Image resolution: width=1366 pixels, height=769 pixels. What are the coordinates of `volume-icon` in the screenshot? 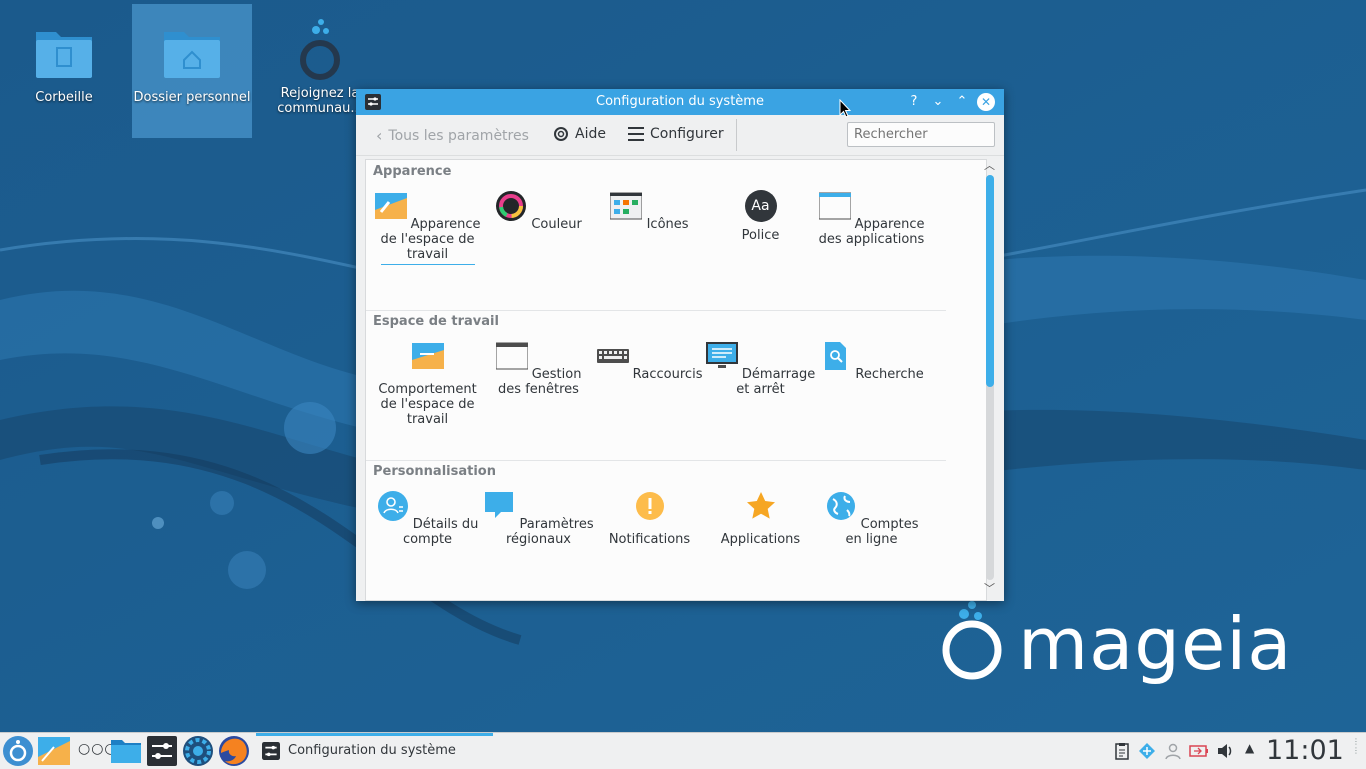 It's located at (1225, 751).